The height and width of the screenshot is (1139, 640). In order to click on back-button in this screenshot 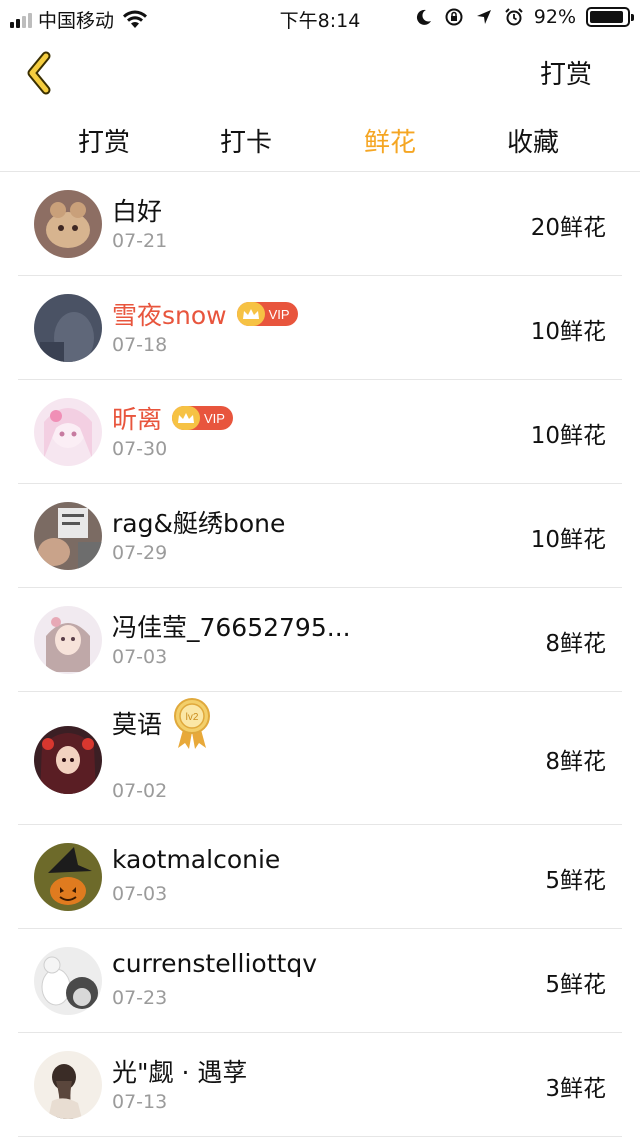, I will do `click(42, 73)`.